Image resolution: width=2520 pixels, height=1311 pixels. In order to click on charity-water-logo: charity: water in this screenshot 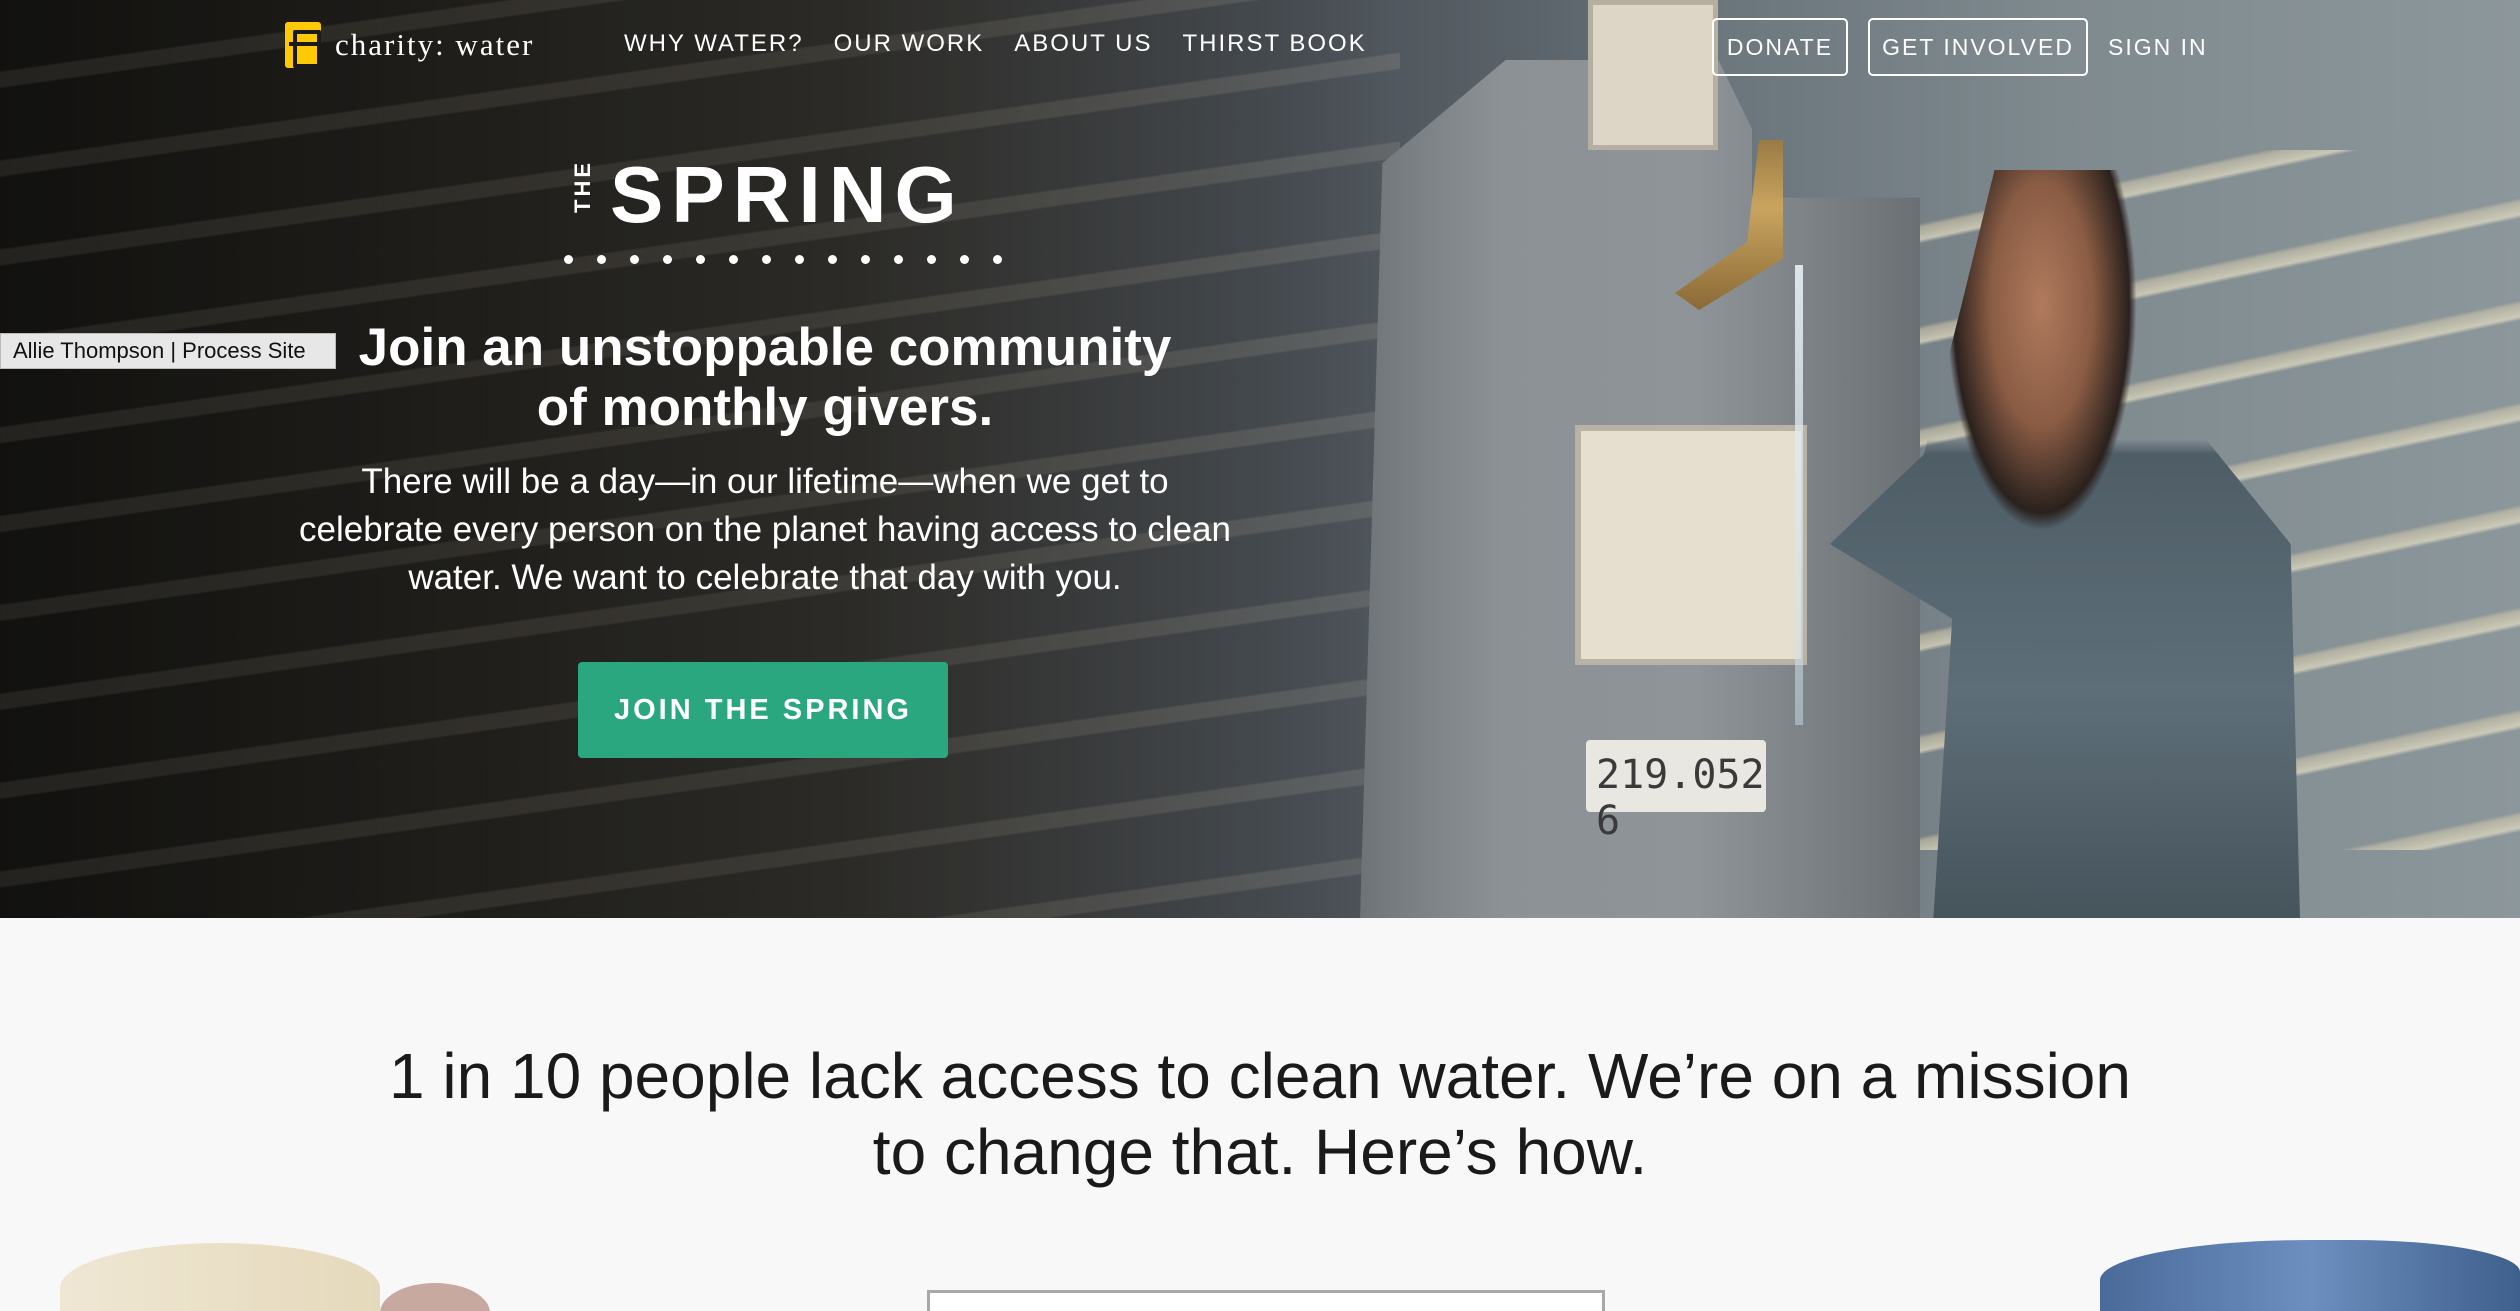, I will do `click(409, 45)`.